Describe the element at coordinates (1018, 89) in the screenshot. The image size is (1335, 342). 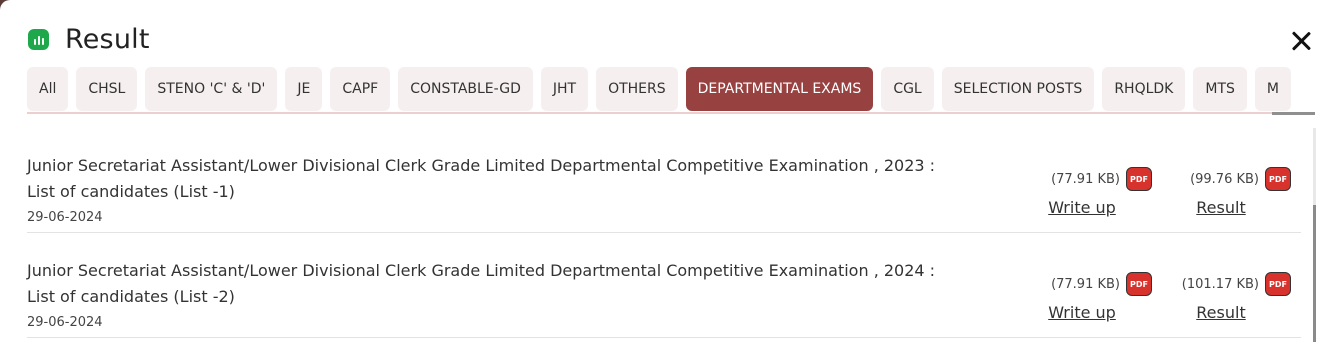
I see `tab-selection-posts: SELECTION POSTS` at that location.